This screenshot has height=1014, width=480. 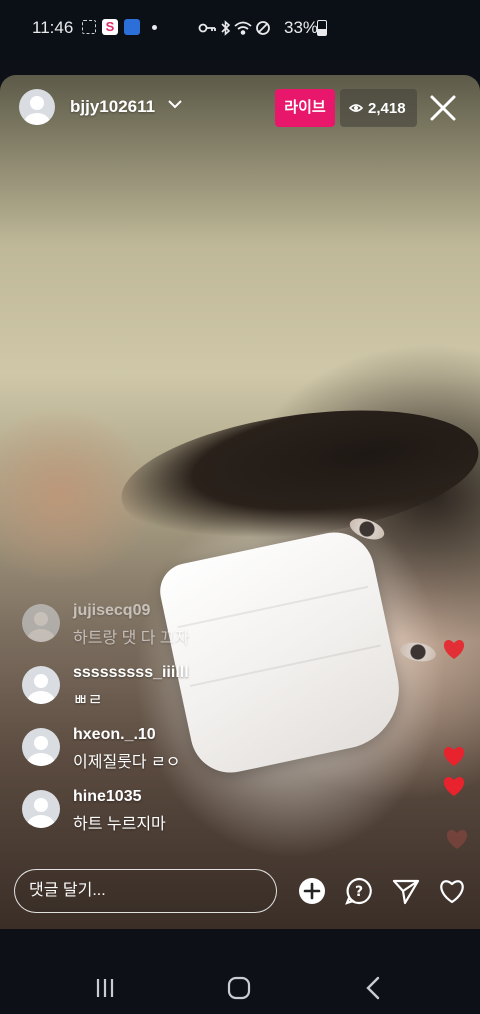 I want to click on comment-username: jujisecq09, so click(x=112, y=610).